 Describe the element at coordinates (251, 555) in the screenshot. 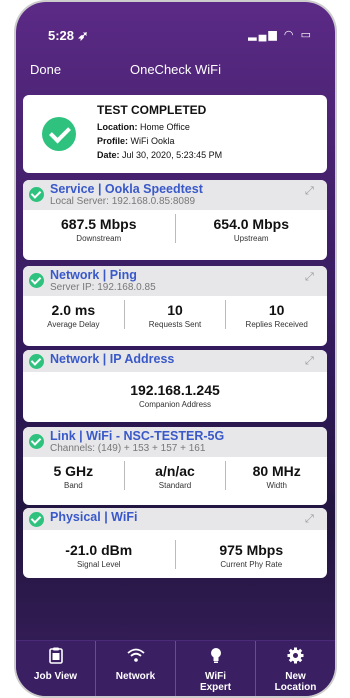

I see `metric-phy-rate: 975 Mbps Current Phy Rate` at that location.